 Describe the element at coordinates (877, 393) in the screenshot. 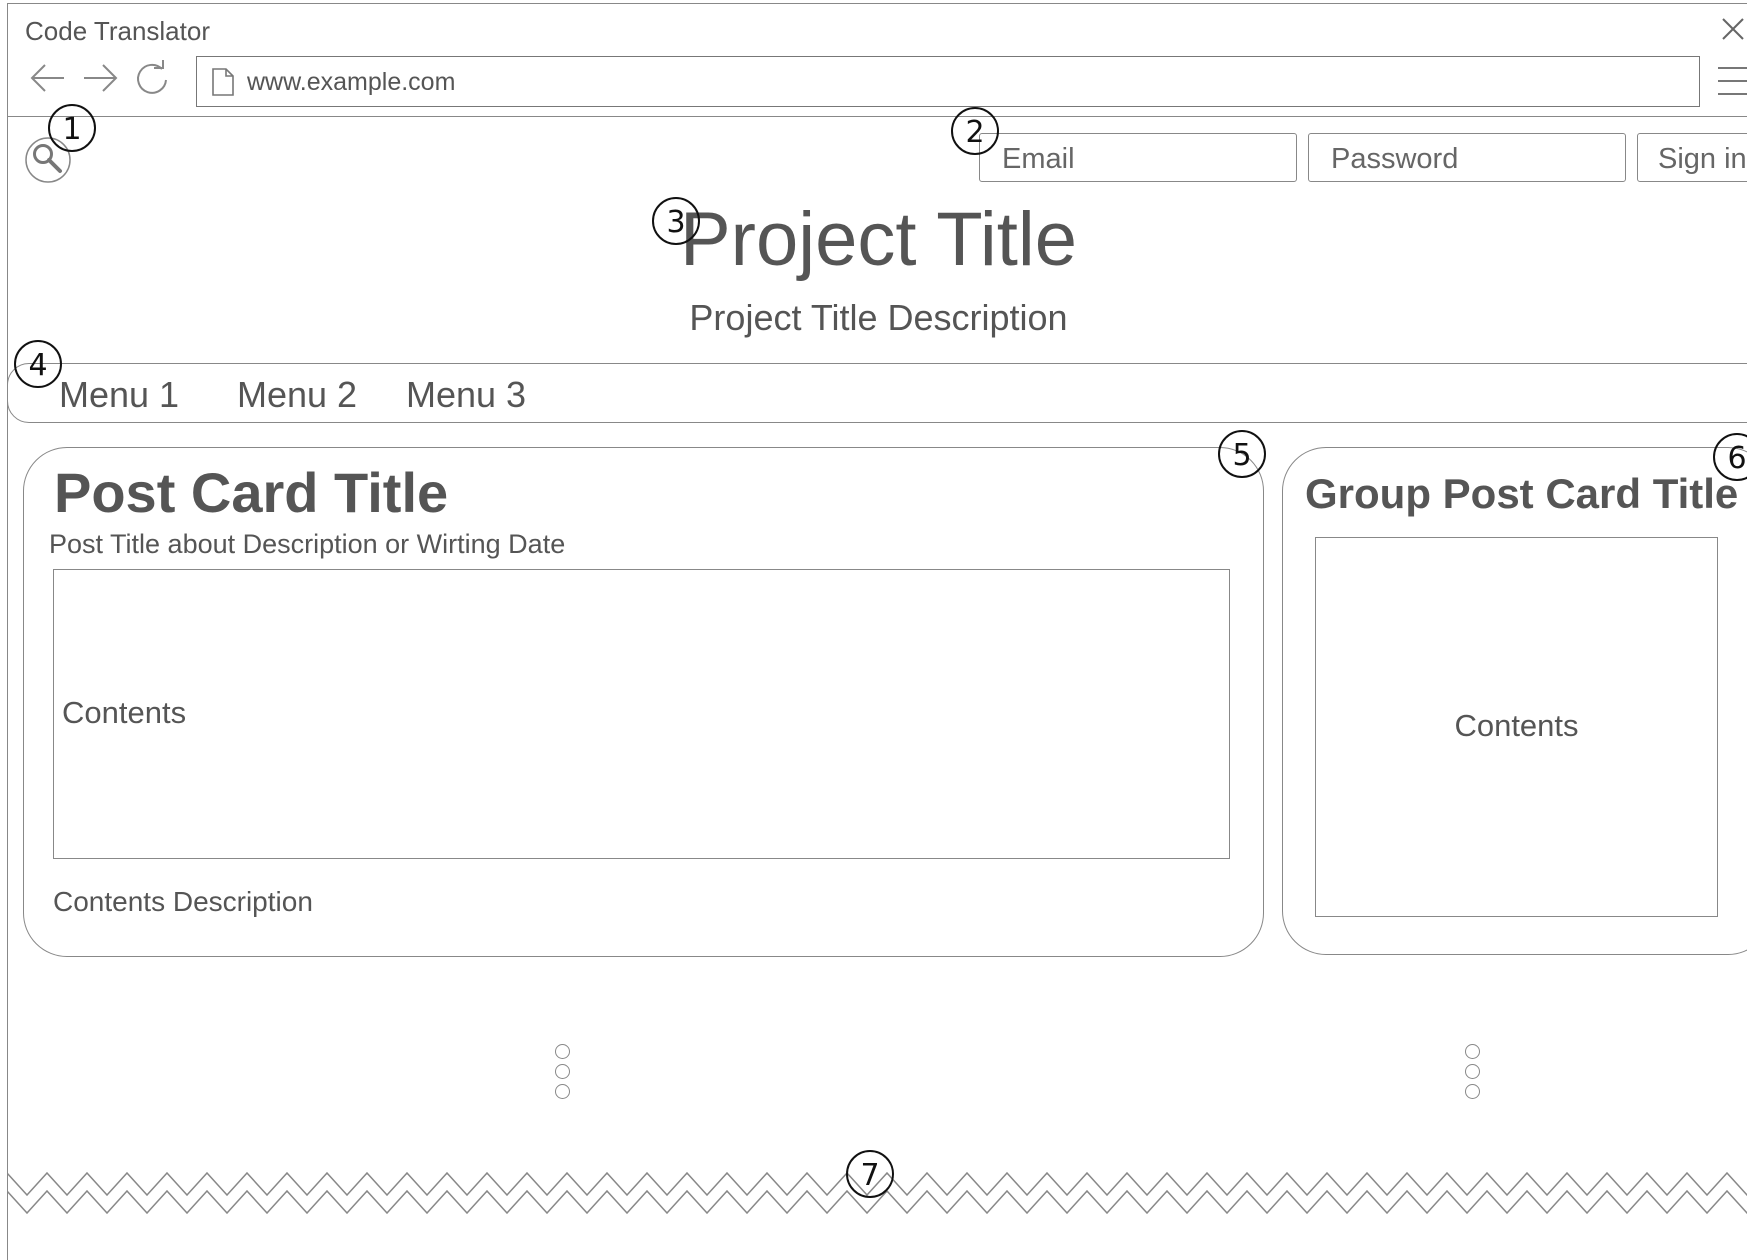

I see `menu-bar: Menu 1 Menu 2 Menu 3` at that location.